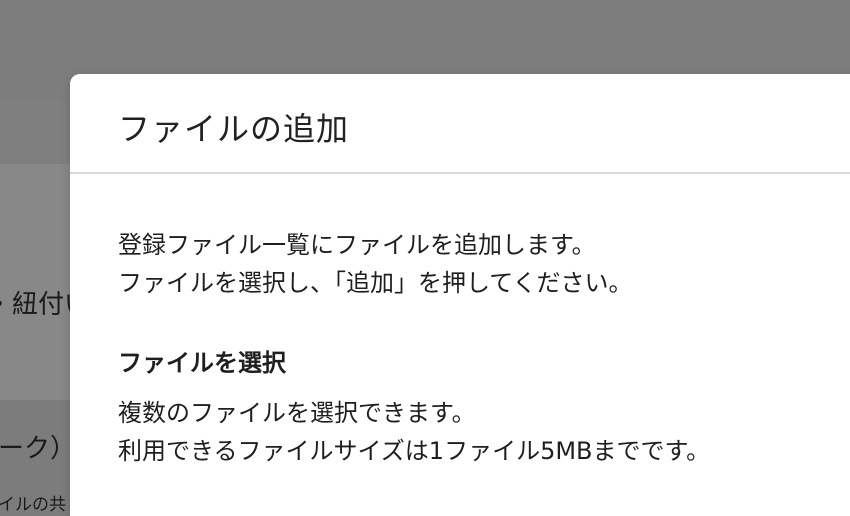  What do you see at coordinates (297, 413) in the screenshot?
I see `select-file-note-1: 複数のファイルを選択できます。` at bounding box center [297, 413].